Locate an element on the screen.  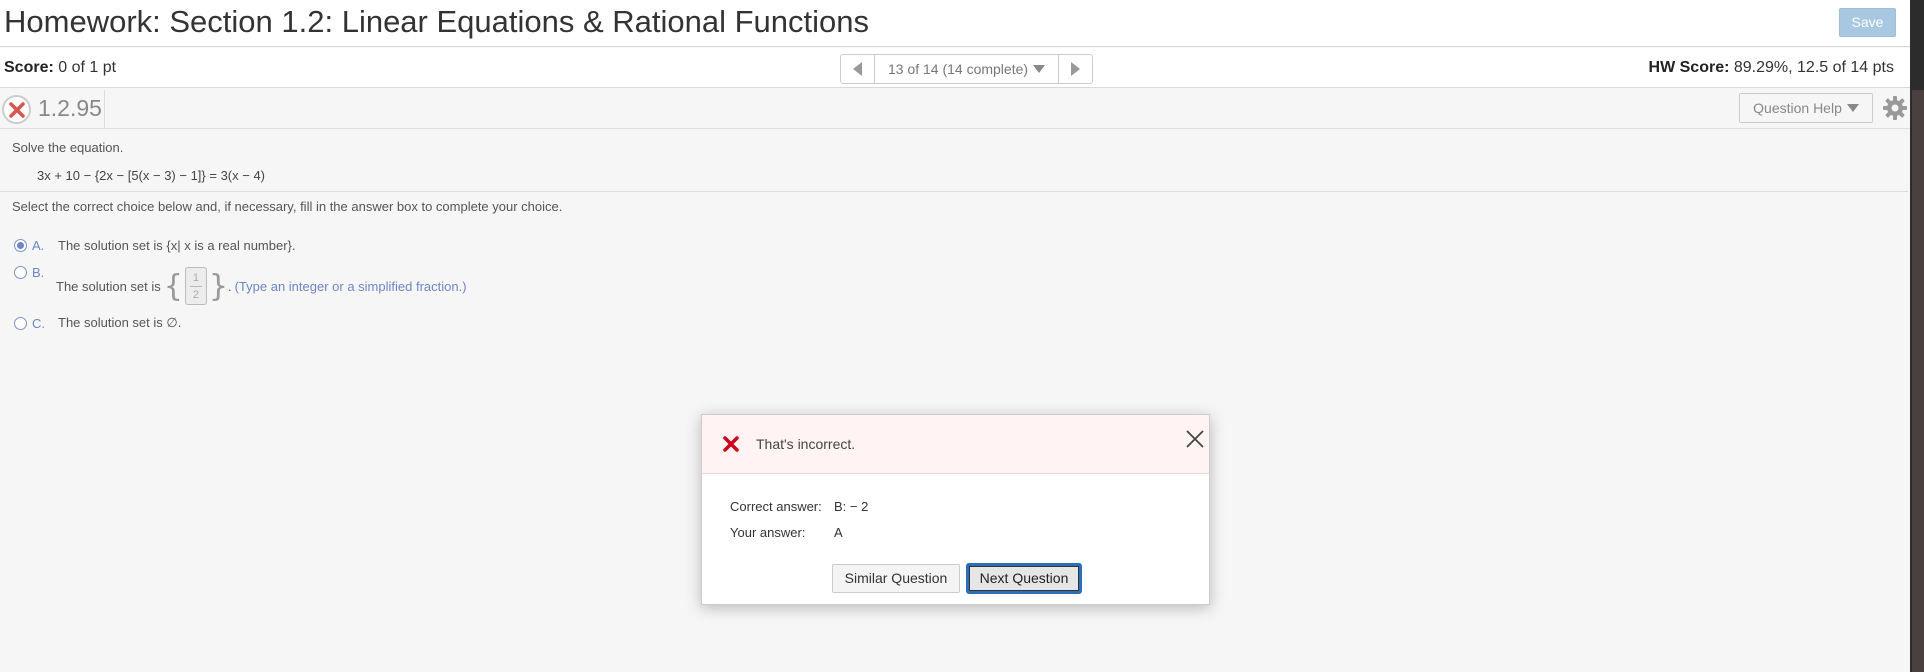
choice-c: C. The solution set is ∅. is located at coordinates (97, 323).